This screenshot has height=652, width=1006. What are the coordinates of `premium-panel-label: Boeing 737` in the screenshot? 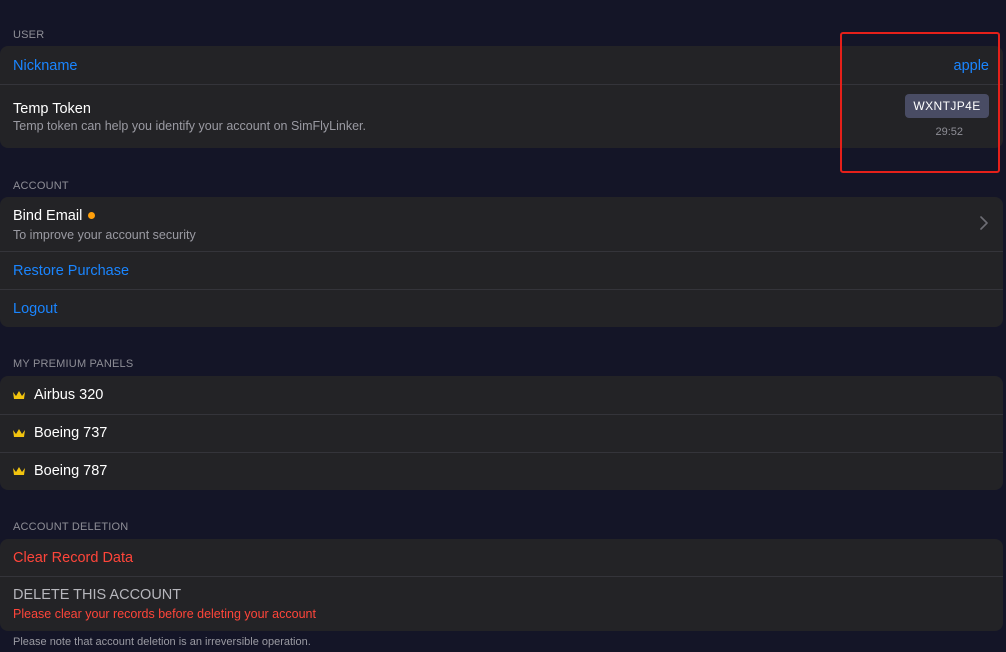 It's located at (71, 433).